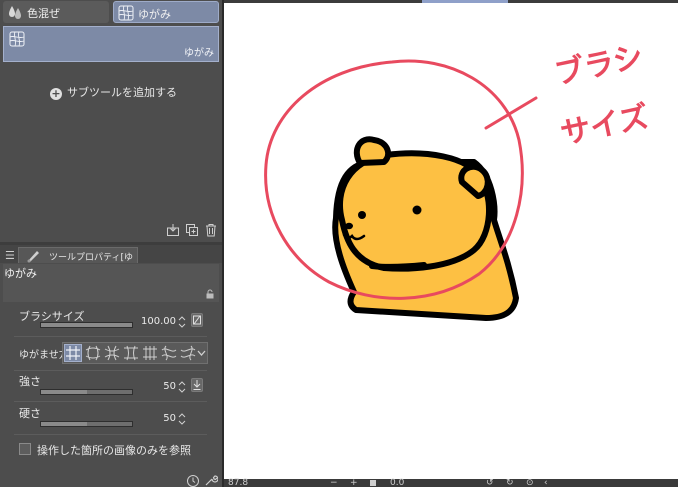  Describe the element at coordinates (30, 381) in the screenshot. I see `strength-label: 強さ` at that location.